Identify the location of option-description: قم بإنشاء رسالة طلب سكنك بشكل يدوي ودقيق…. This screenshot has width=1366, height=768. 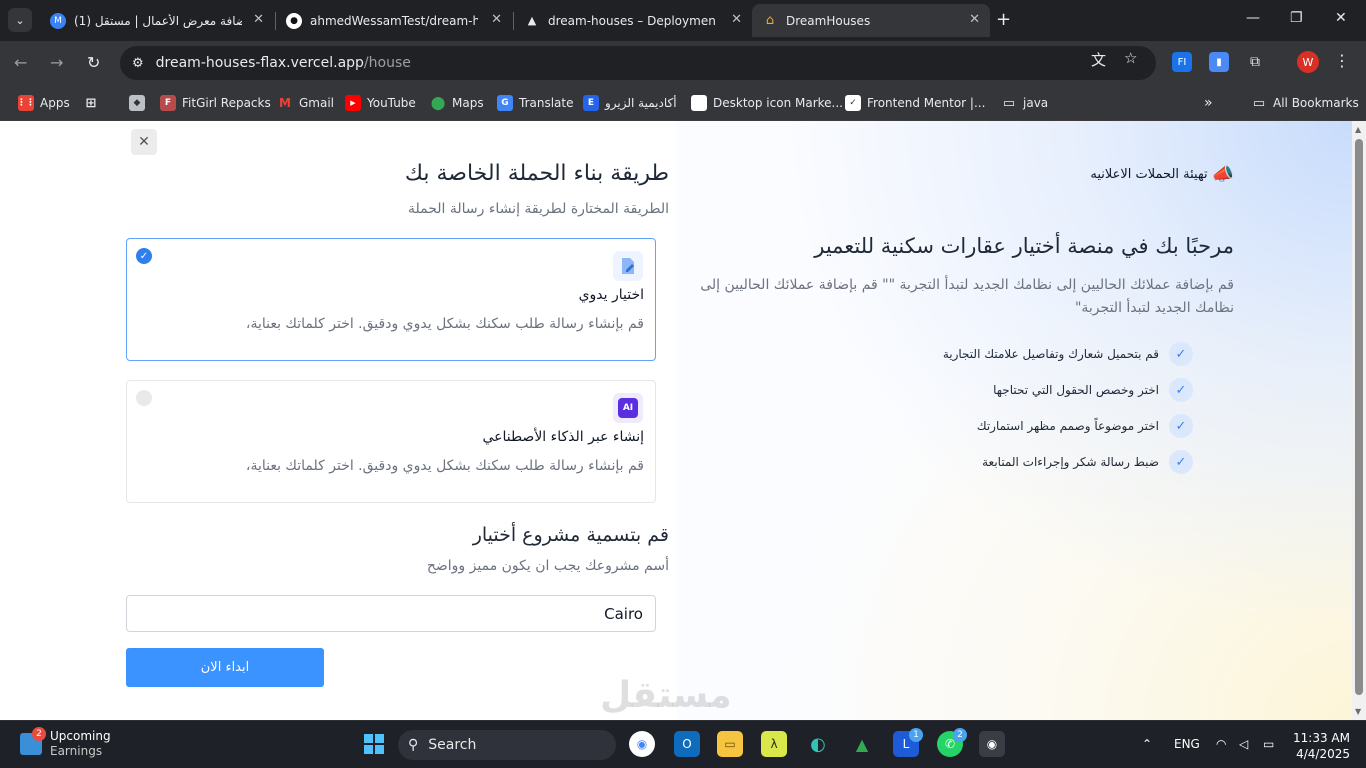
(444, 324).